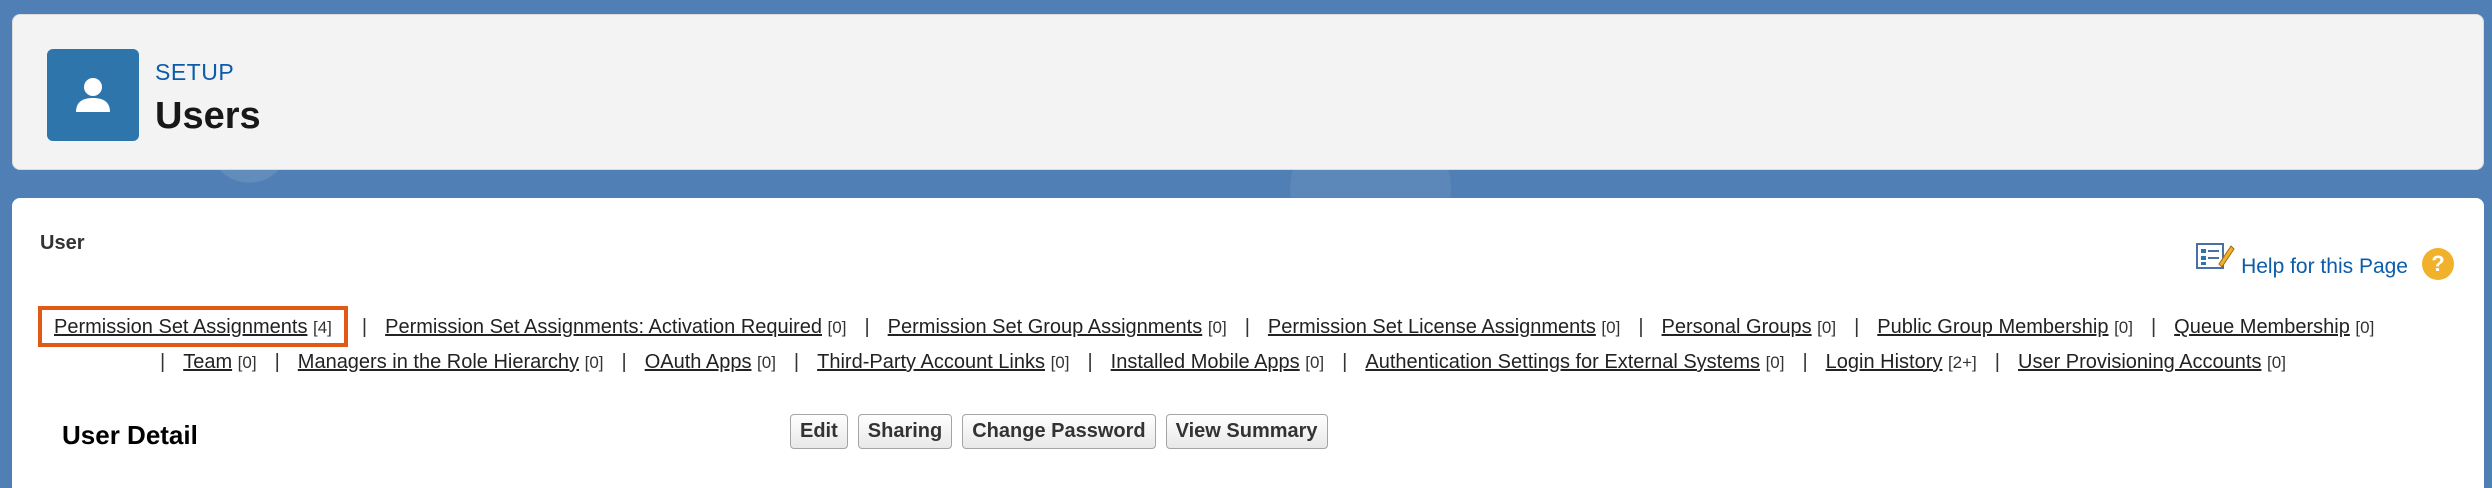 The image size is (2492, 488). Describe the element at coordinates (905, 431) in the screenshot. I see `sharing-button: Sharing` at that location.